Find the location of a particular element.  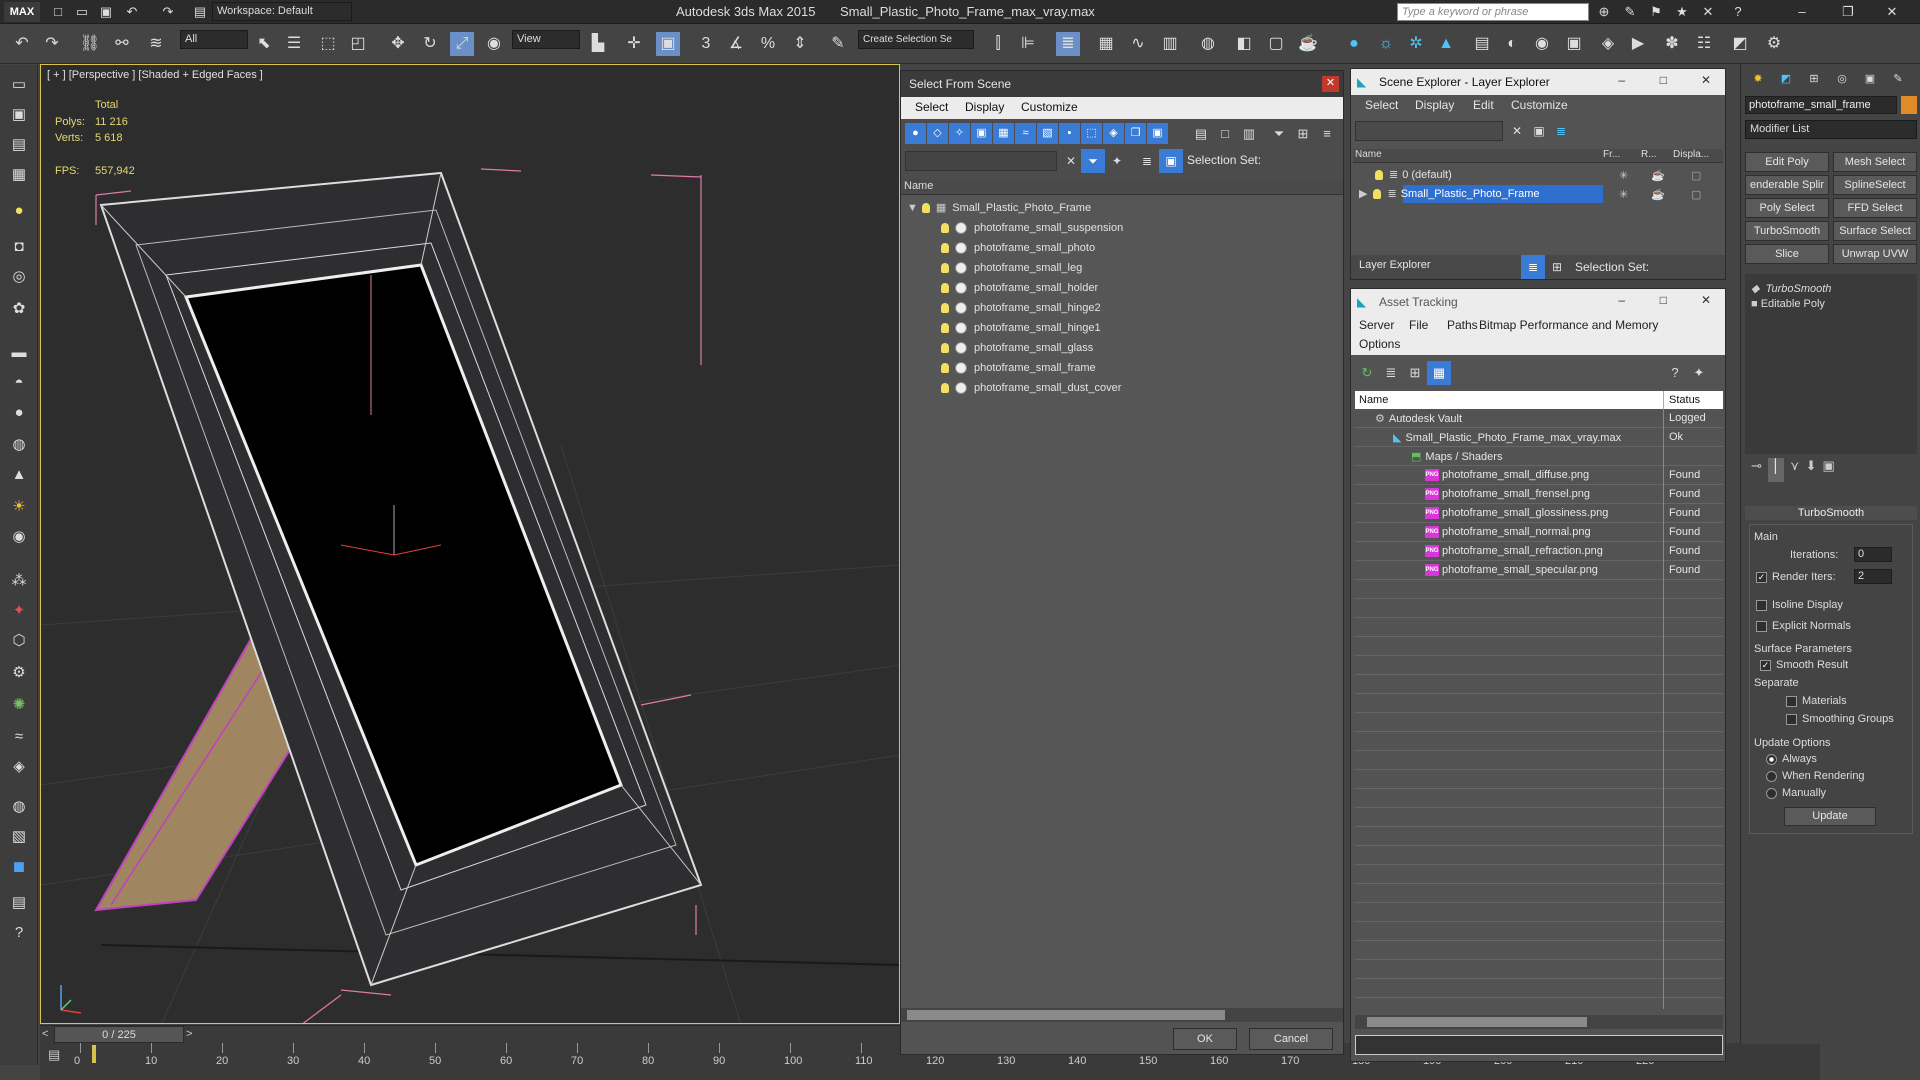

asset-column-header: Name Status is located at coordinates (1539, 400).